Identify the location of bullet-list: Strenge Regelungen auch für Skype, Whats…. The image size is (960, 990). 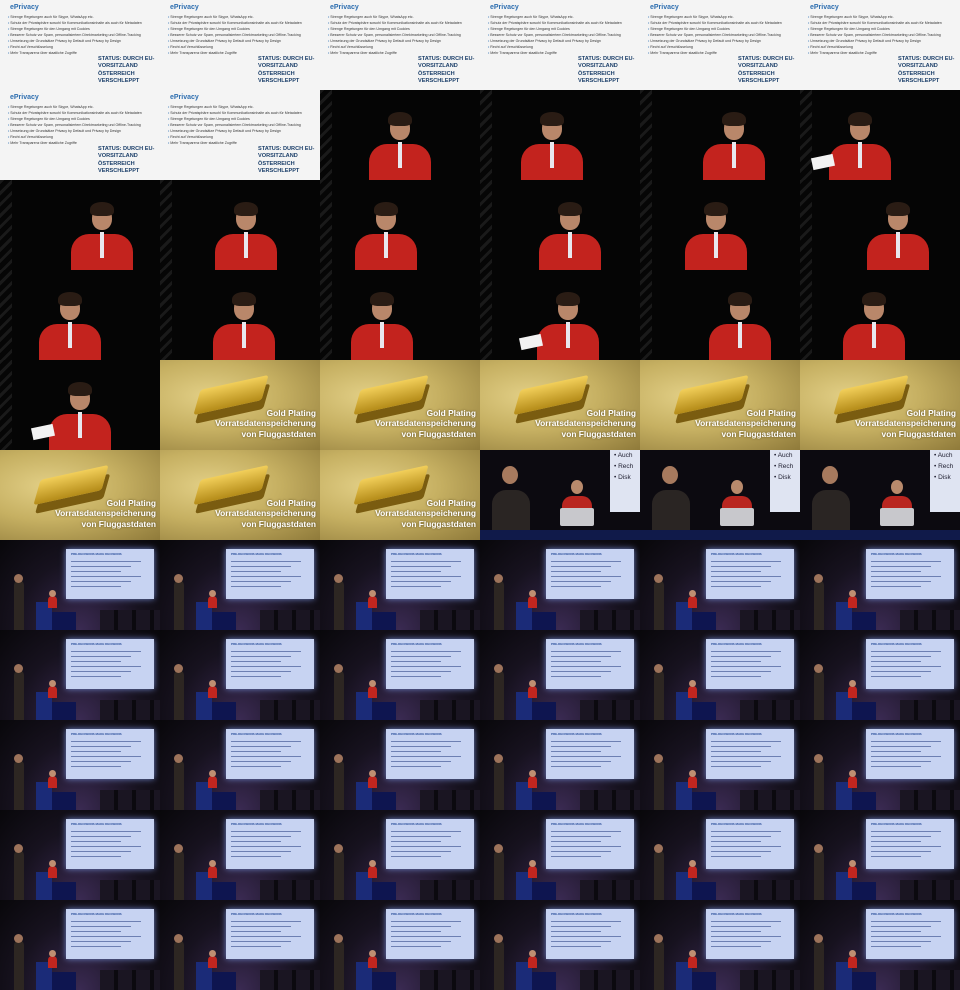
(882, 35).